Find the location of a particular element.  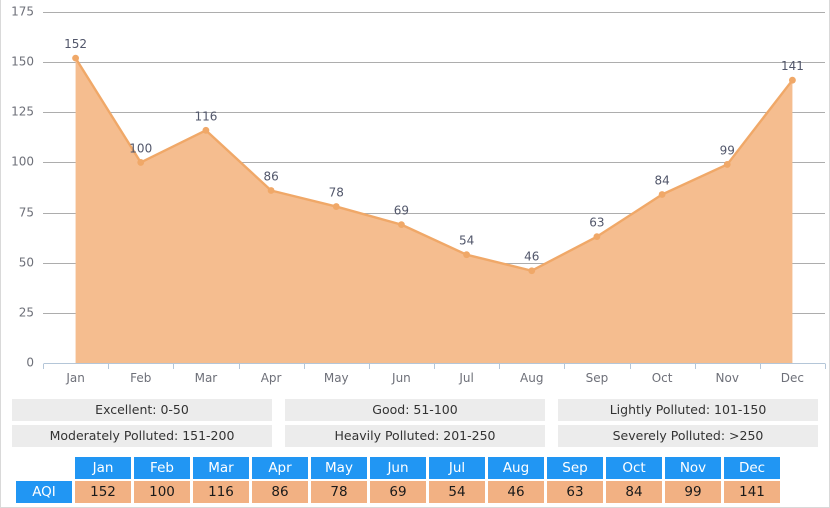

table-value-cell-may: 78 is located at coordinates (339, 492).